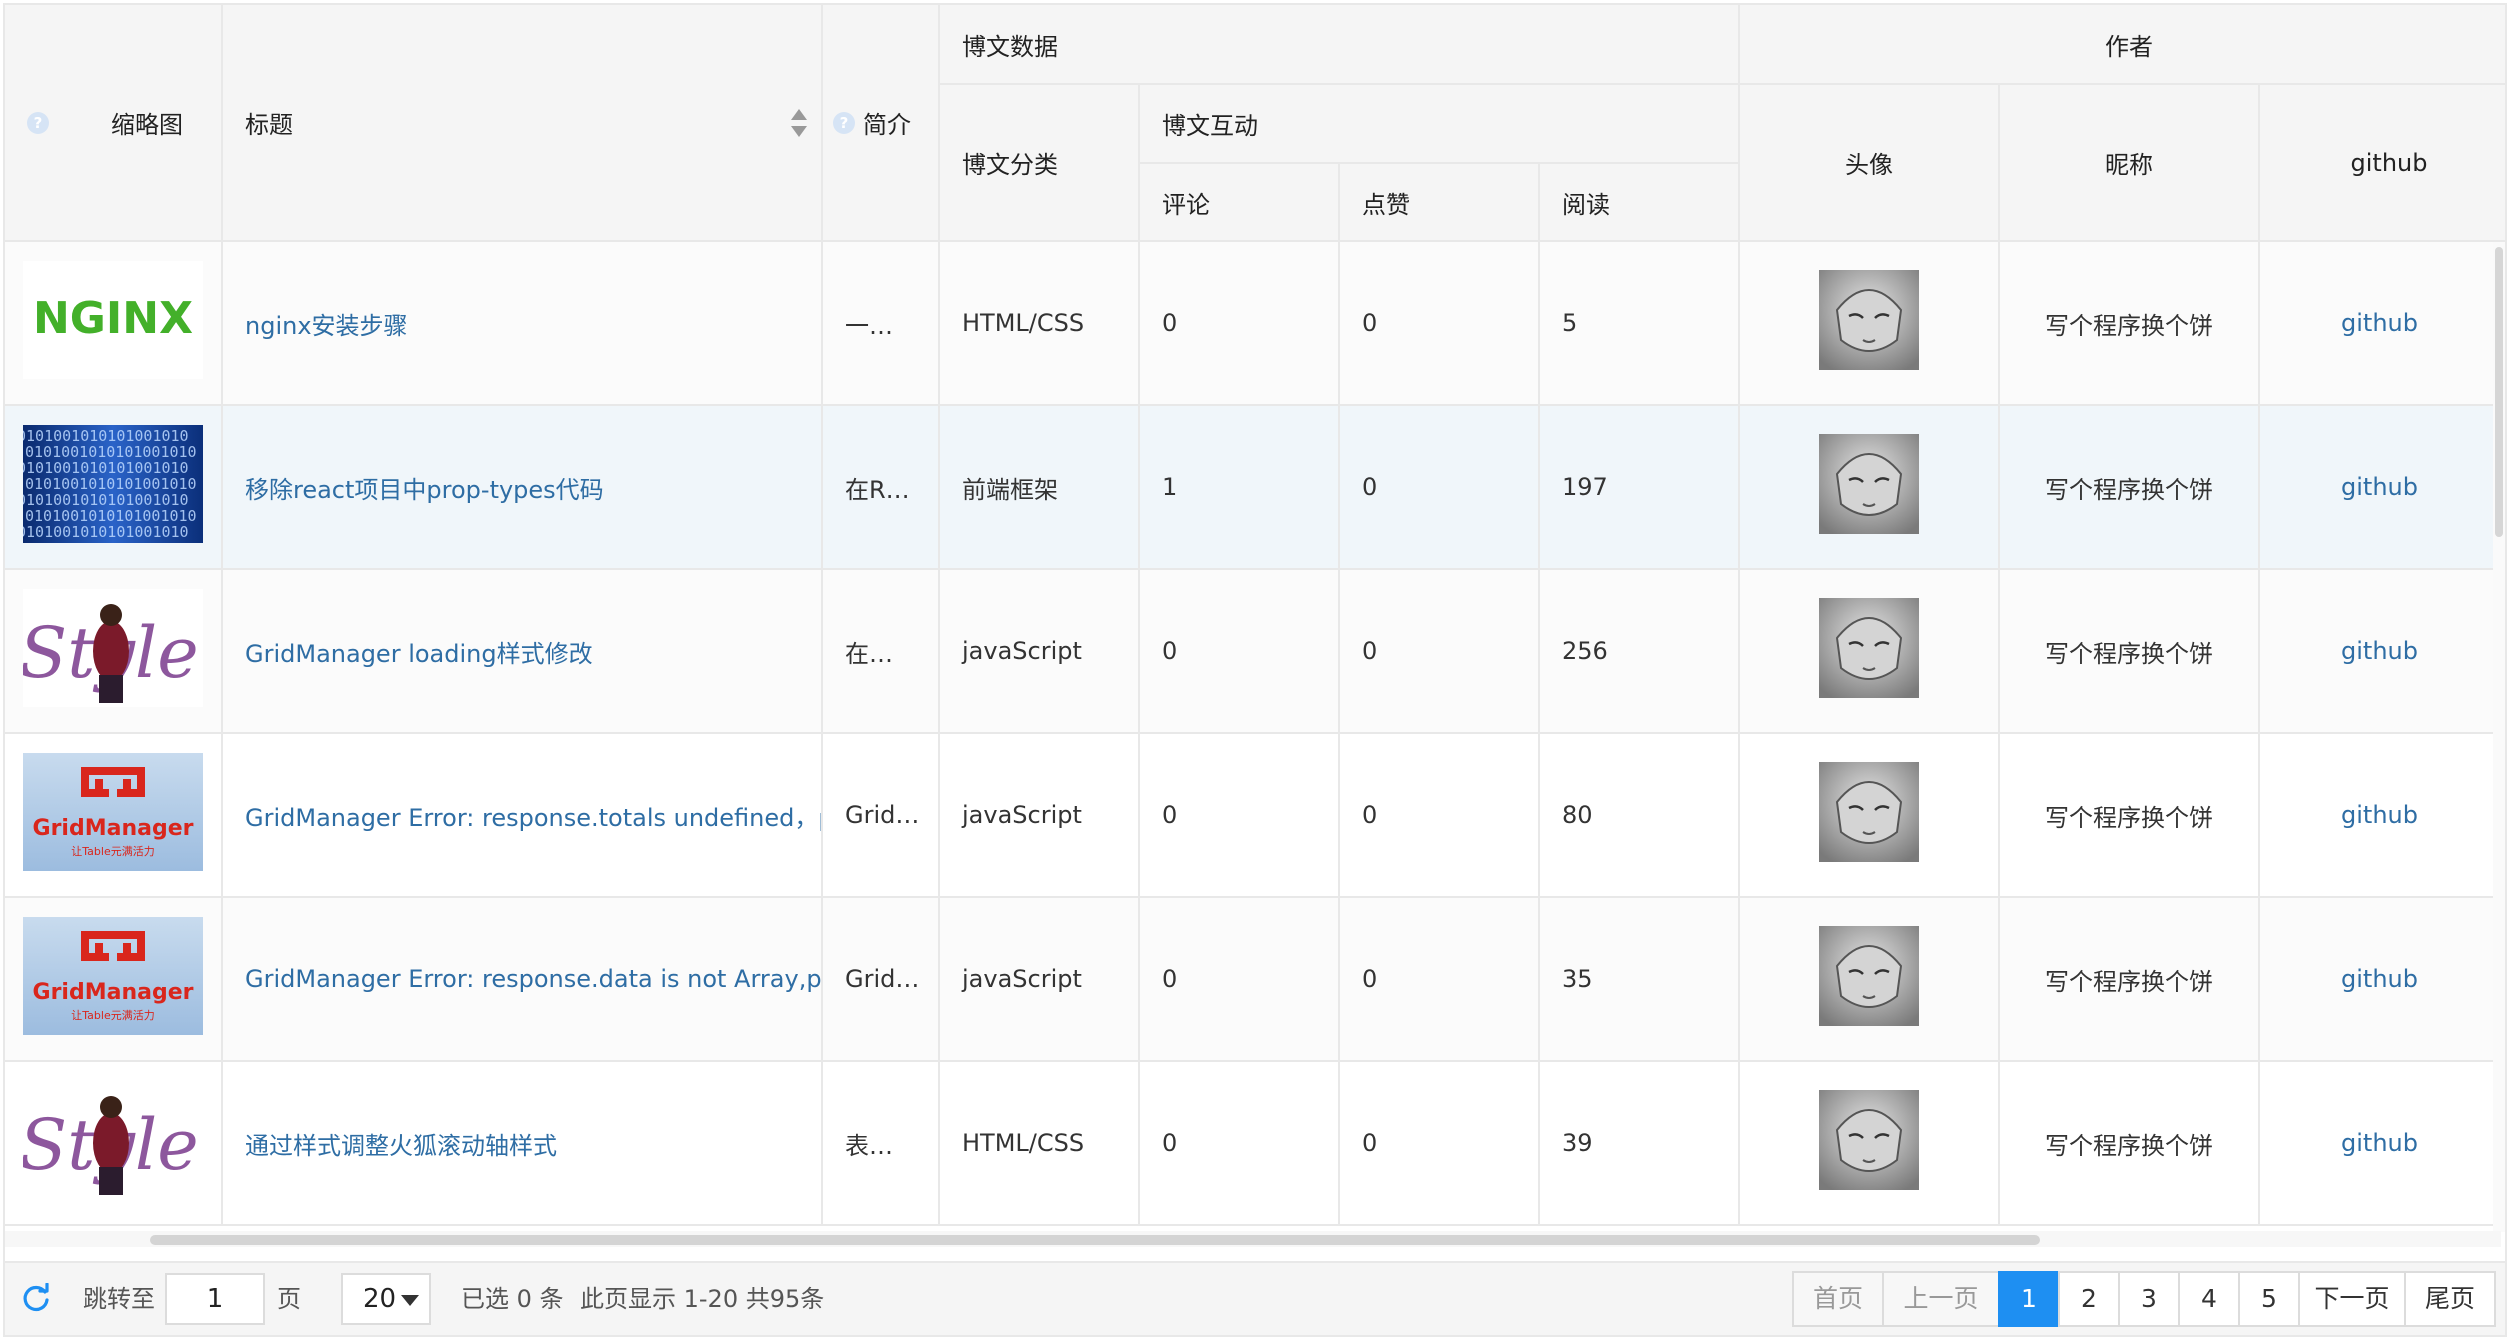 The height and width of the screenshot is (1340, 2510). Describe the element at coordinates (1640, 980) in the screenshot. I see `cell-reads: 35` at that location.